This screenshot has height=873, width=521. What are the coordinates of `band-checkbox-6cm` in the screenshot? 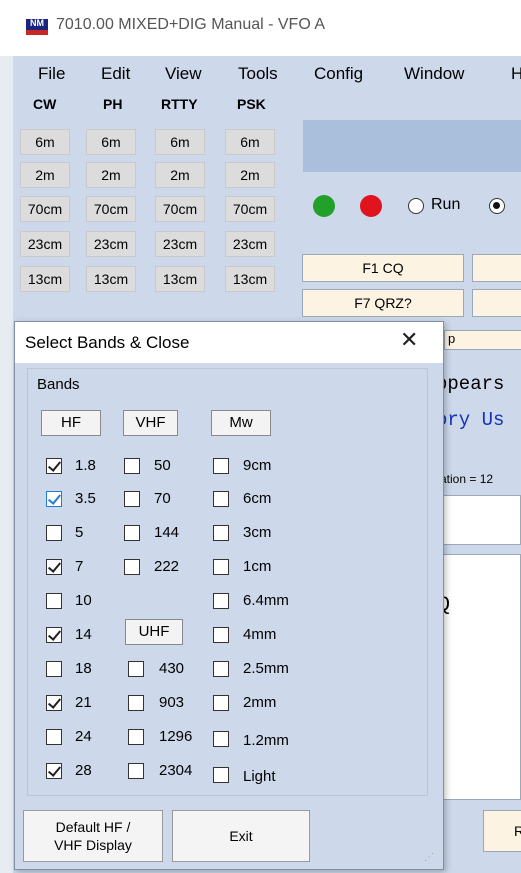 It's located at (221, 499).